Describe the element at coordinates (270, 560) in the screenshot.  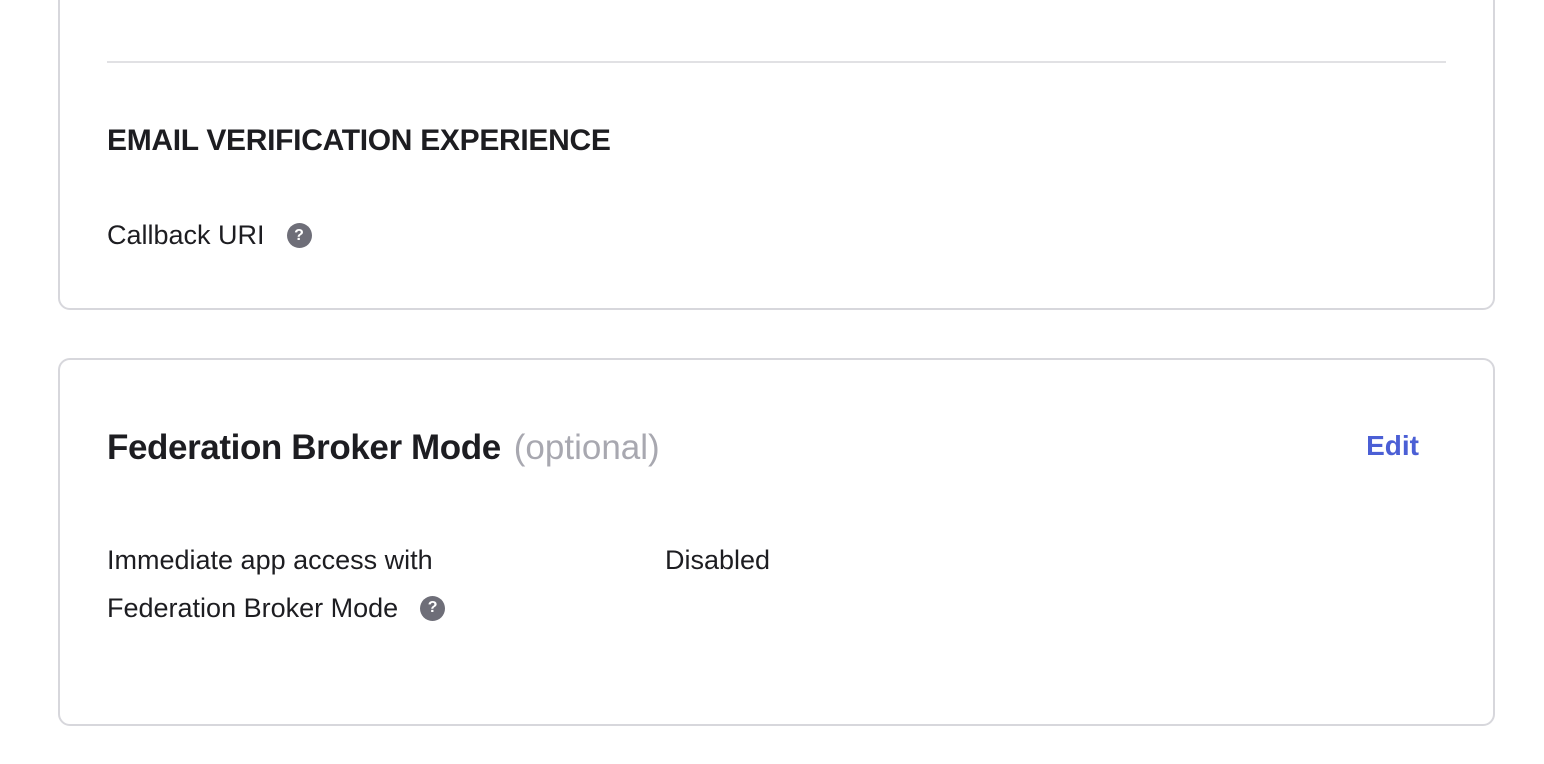
I see `setting-label-line1: Immediate app access with` at that location.